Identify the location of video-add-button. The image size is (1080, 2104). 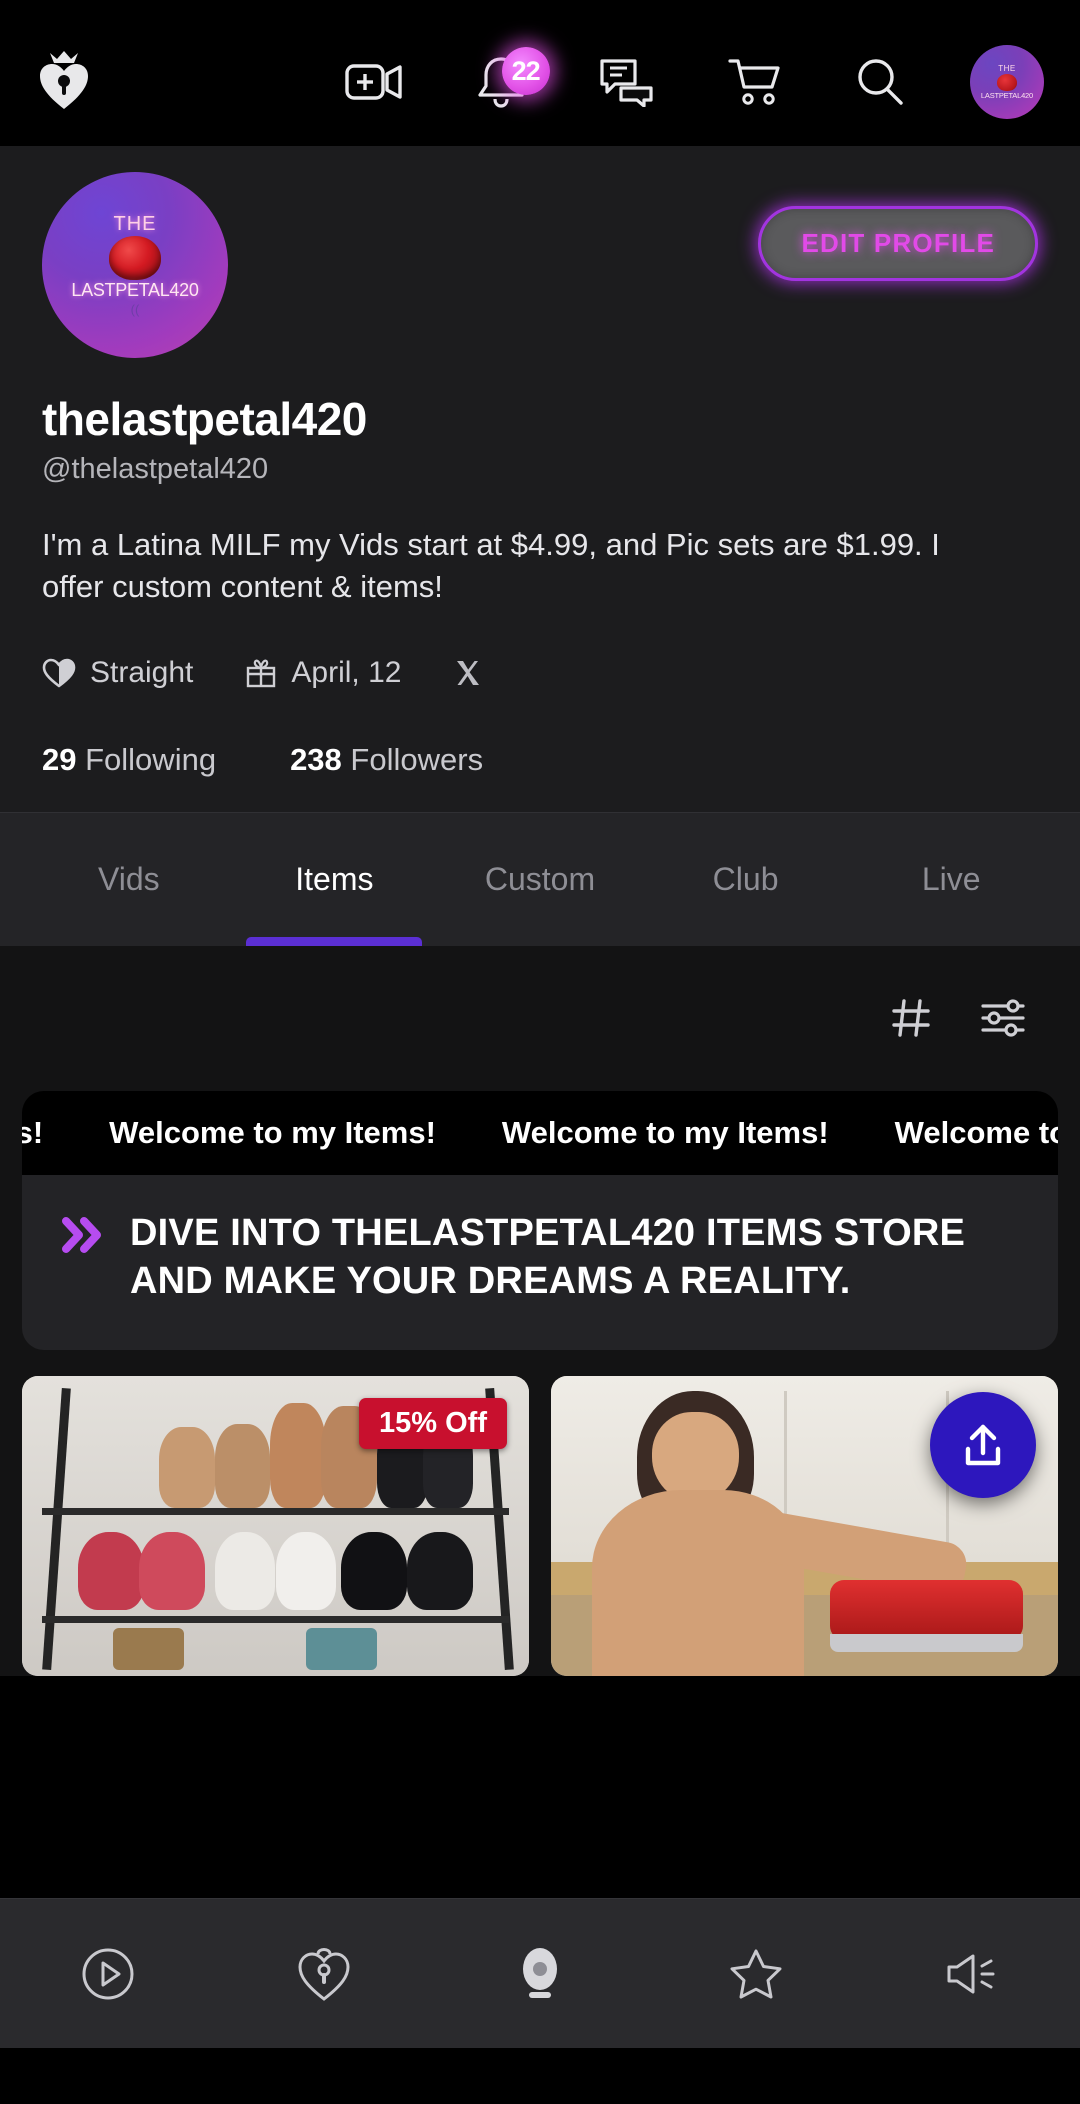
(374, 82).